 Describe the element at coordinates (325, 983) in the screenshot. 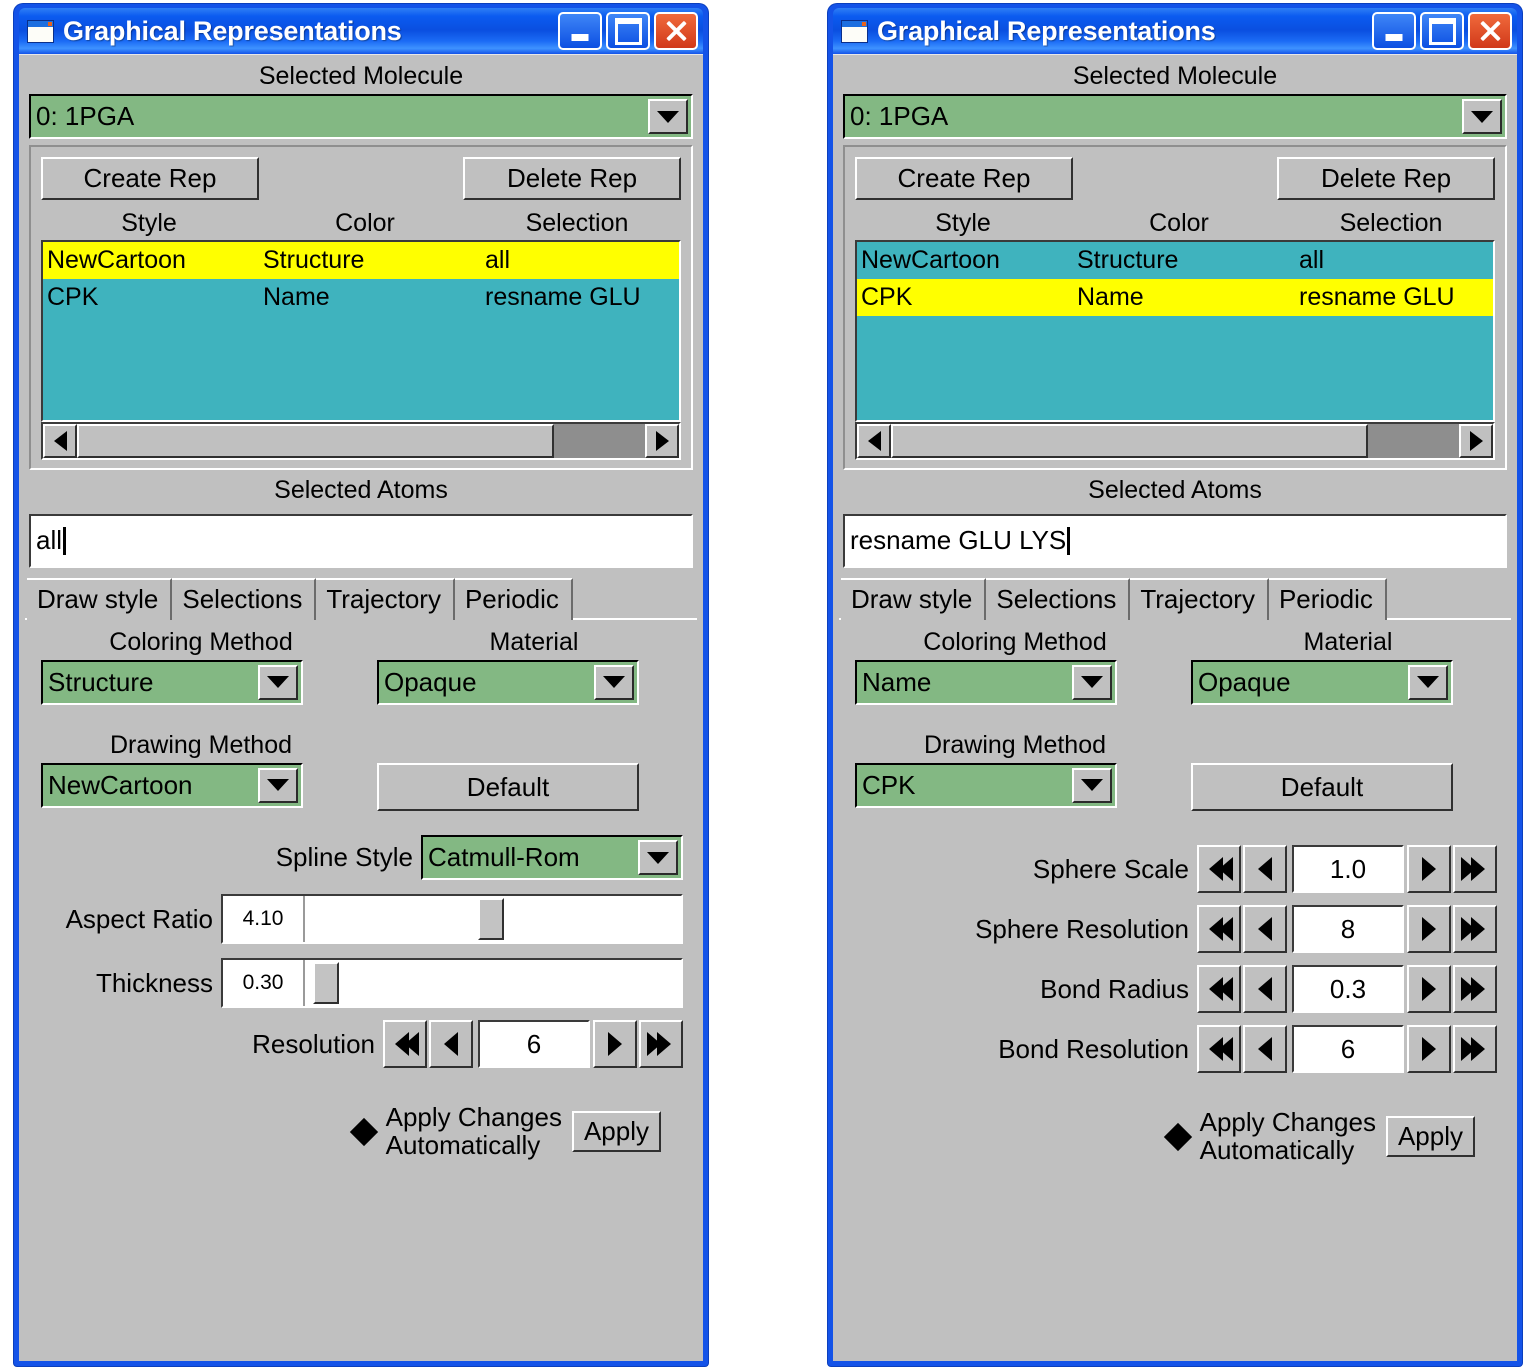

I see `thickness-thumb` at that location.